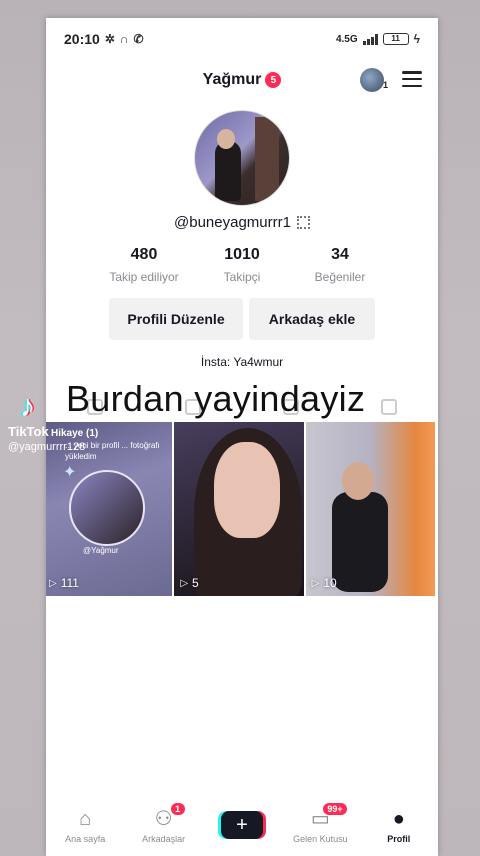  Describe the element at coordinates (416, 39) in the screenshot. I see `charging-icon: ϟ` at that location.